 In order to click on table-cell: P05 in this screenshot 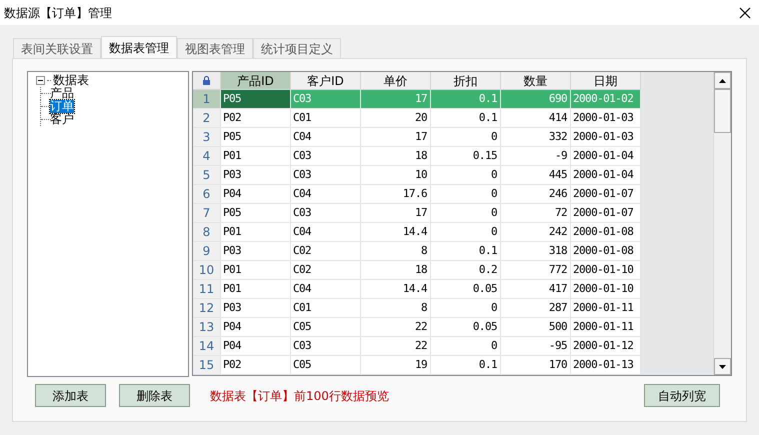, I will do `click(256, 137)`.